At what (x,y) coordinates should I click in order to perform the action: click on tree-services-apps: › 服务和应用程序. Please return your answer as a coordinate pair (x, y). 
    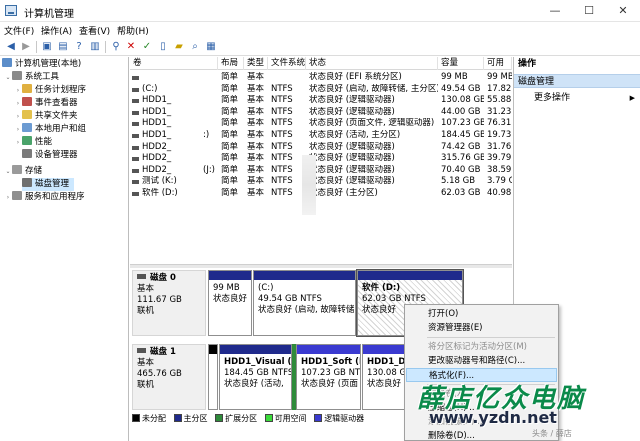
    Looking at the image, I should click on (44, 197).